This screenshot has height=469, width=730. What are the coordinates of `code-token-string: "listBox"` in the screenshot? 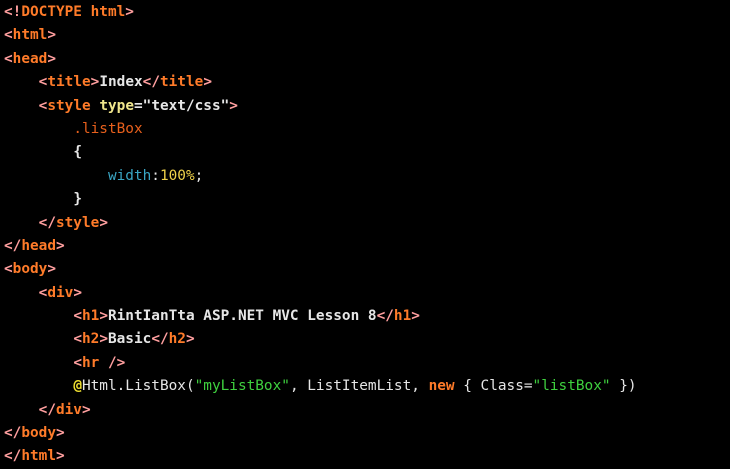 It's located at (571, 386).